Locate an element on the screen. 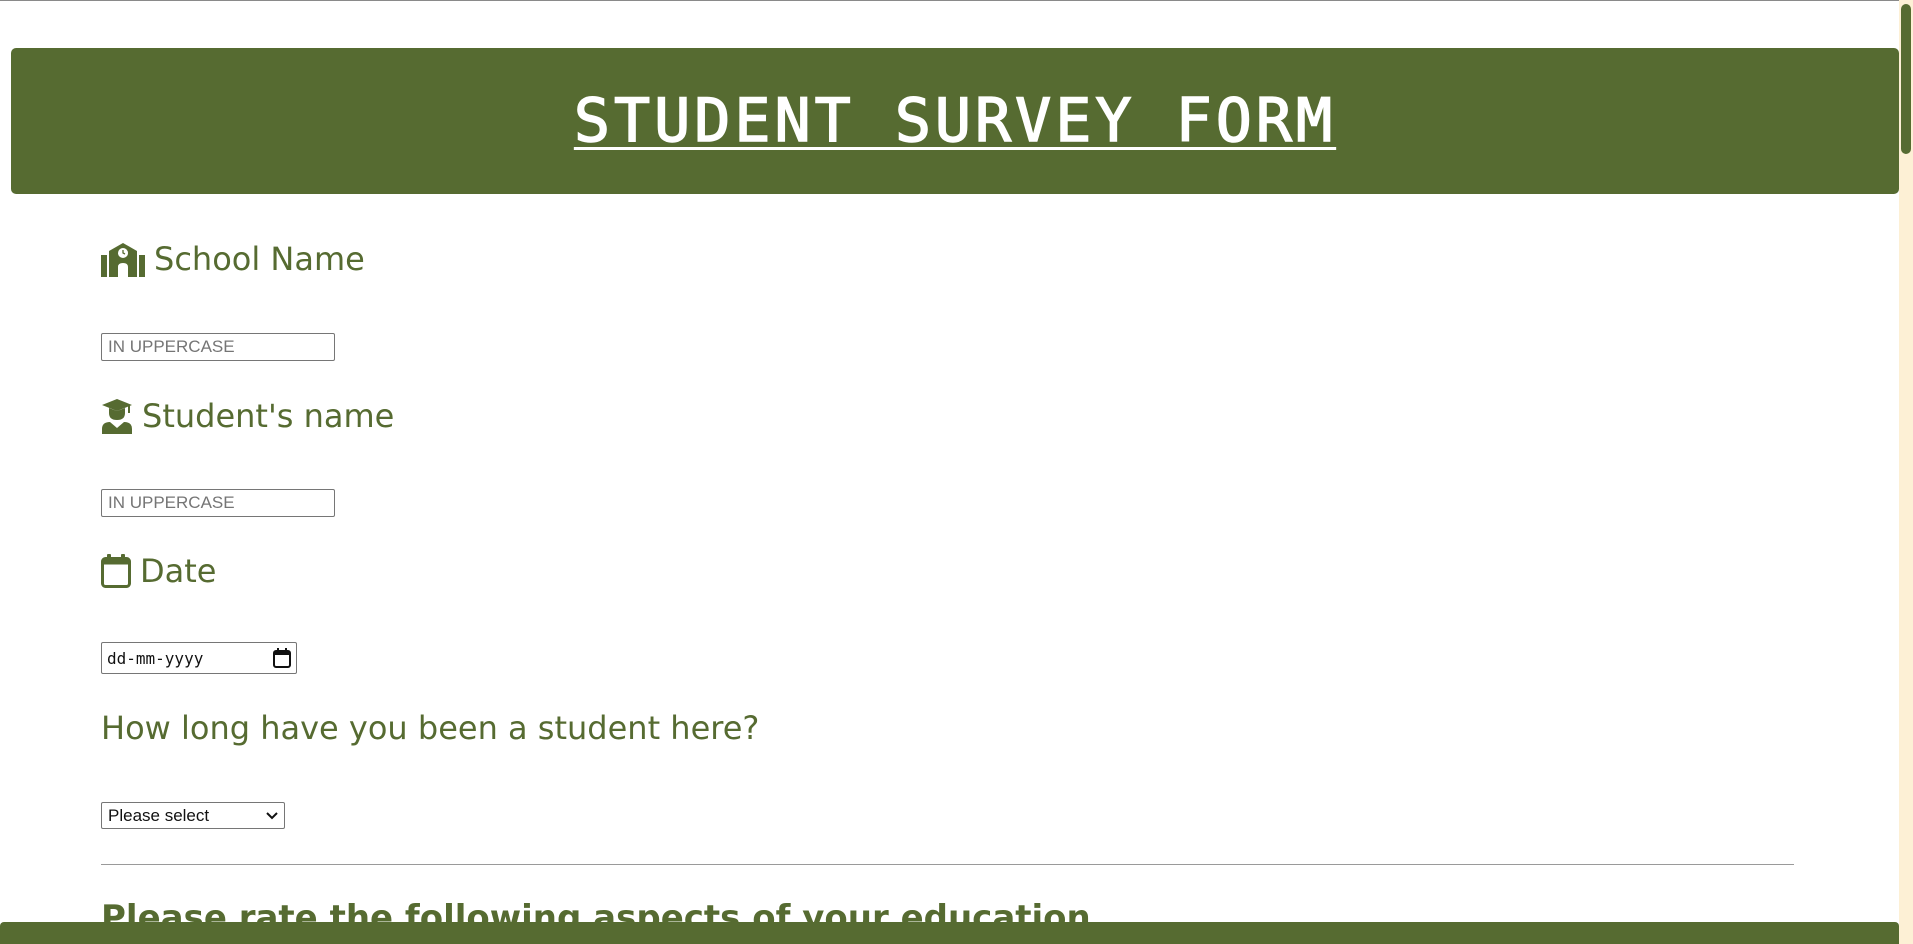  date-label: Date is located at coordinates (158, 571).